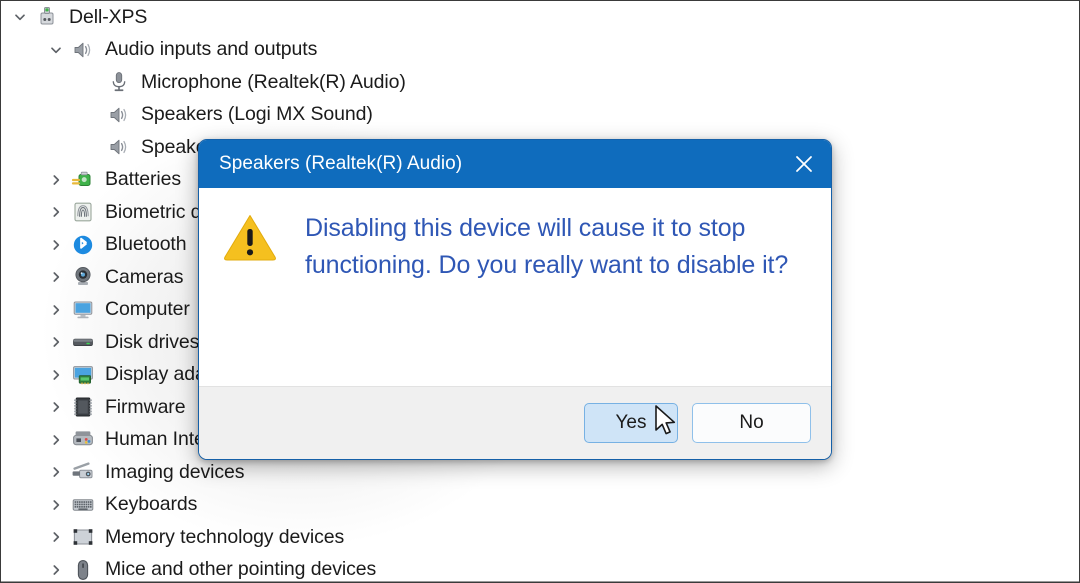 Image resolution: width=1080 pixels, height=583 pixels. What do you see at coordinates (47, 17) in the screenshot?
I see `computer-device-icon` at bounding box center [47, 17].